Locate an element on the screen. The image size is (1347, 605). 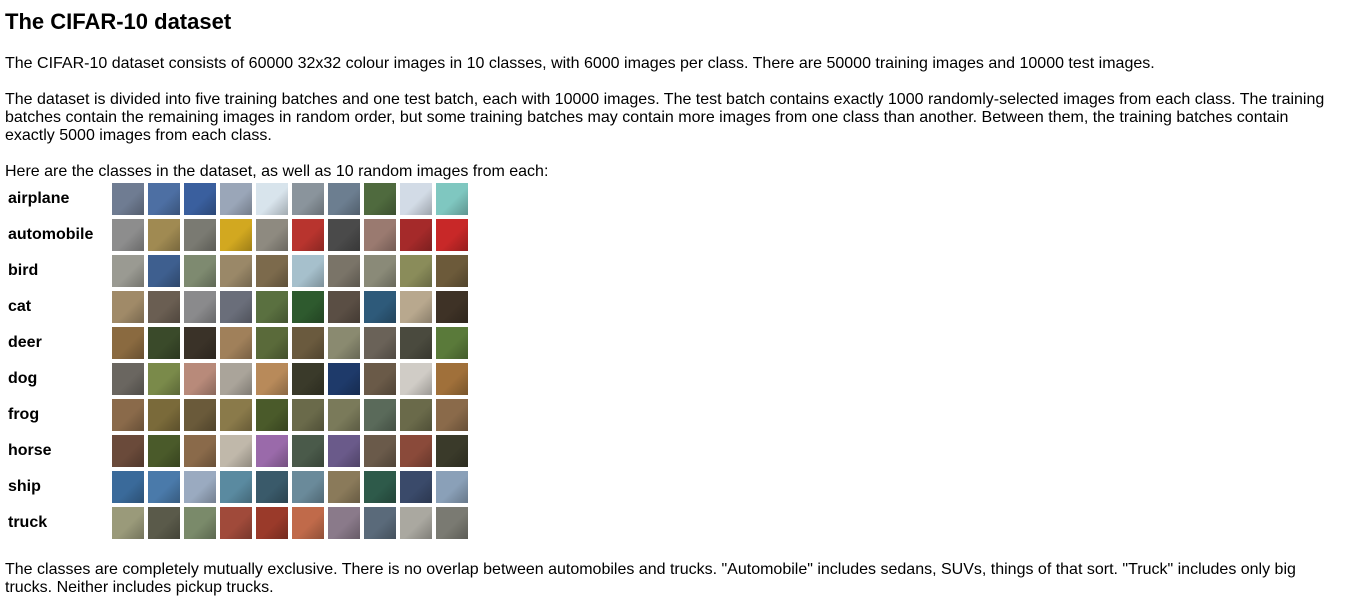
class-label: truck is located at coordinates (28, 522).